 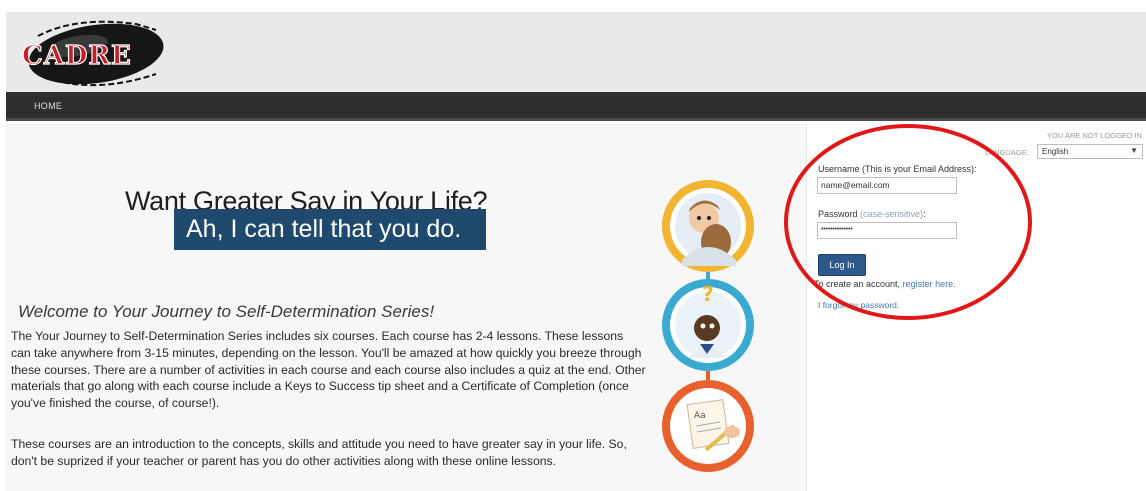 I want to click on create-account-text: To create an account, register here., so click(x=885, y=284).